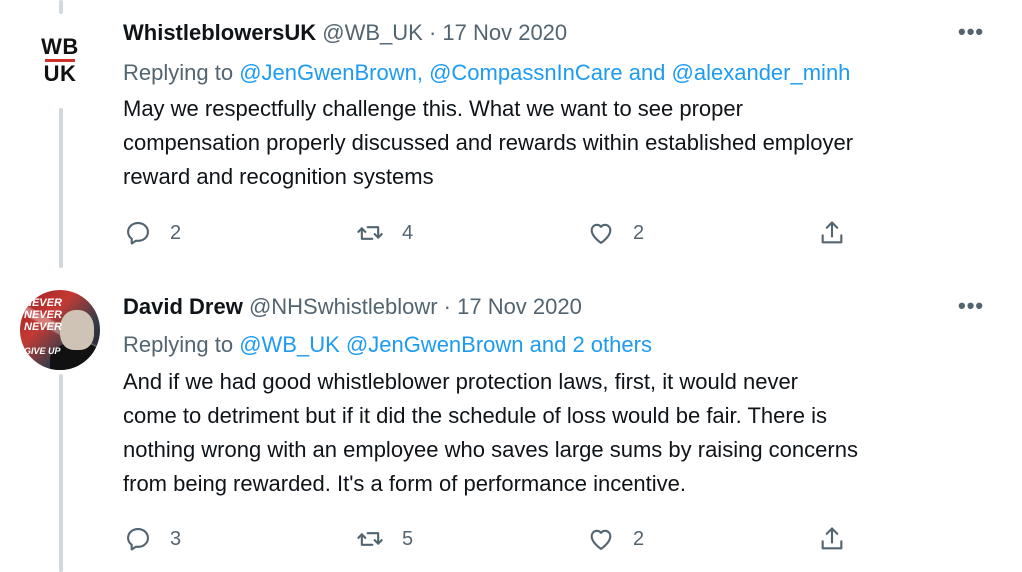  I want to click on mention-link: @CompassnInCare, so click(526, 72).